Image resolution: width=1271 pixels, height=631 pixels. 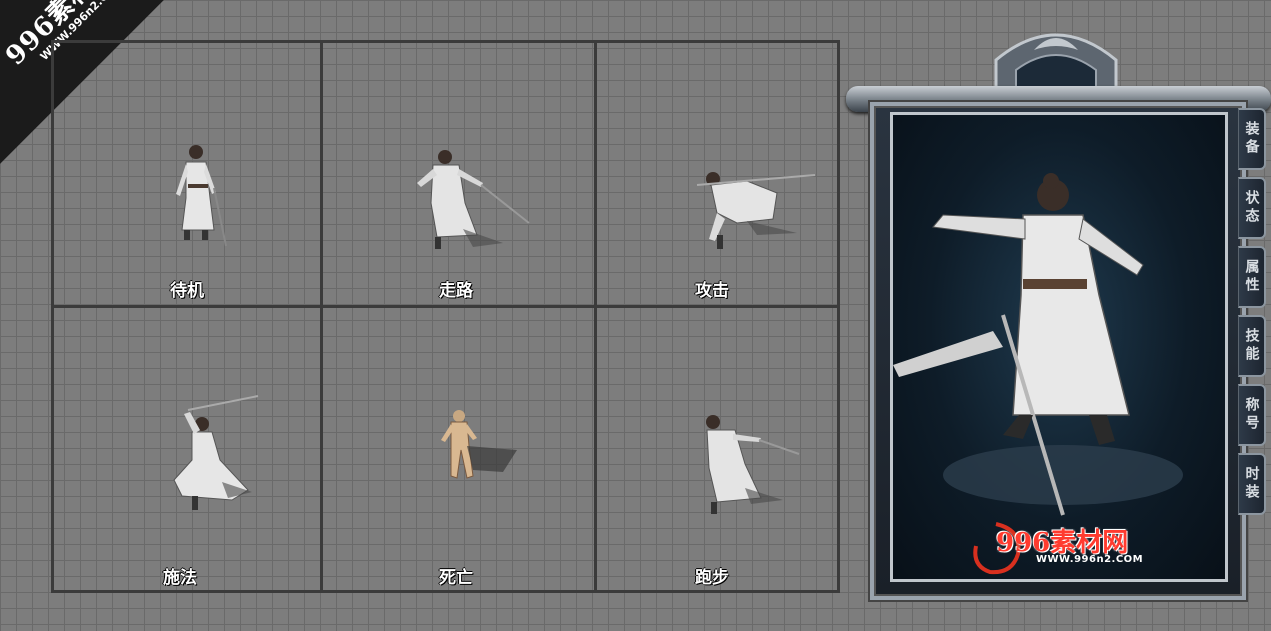 I want to click on action-cell-run: 跑步, so click(x=718, y=450).